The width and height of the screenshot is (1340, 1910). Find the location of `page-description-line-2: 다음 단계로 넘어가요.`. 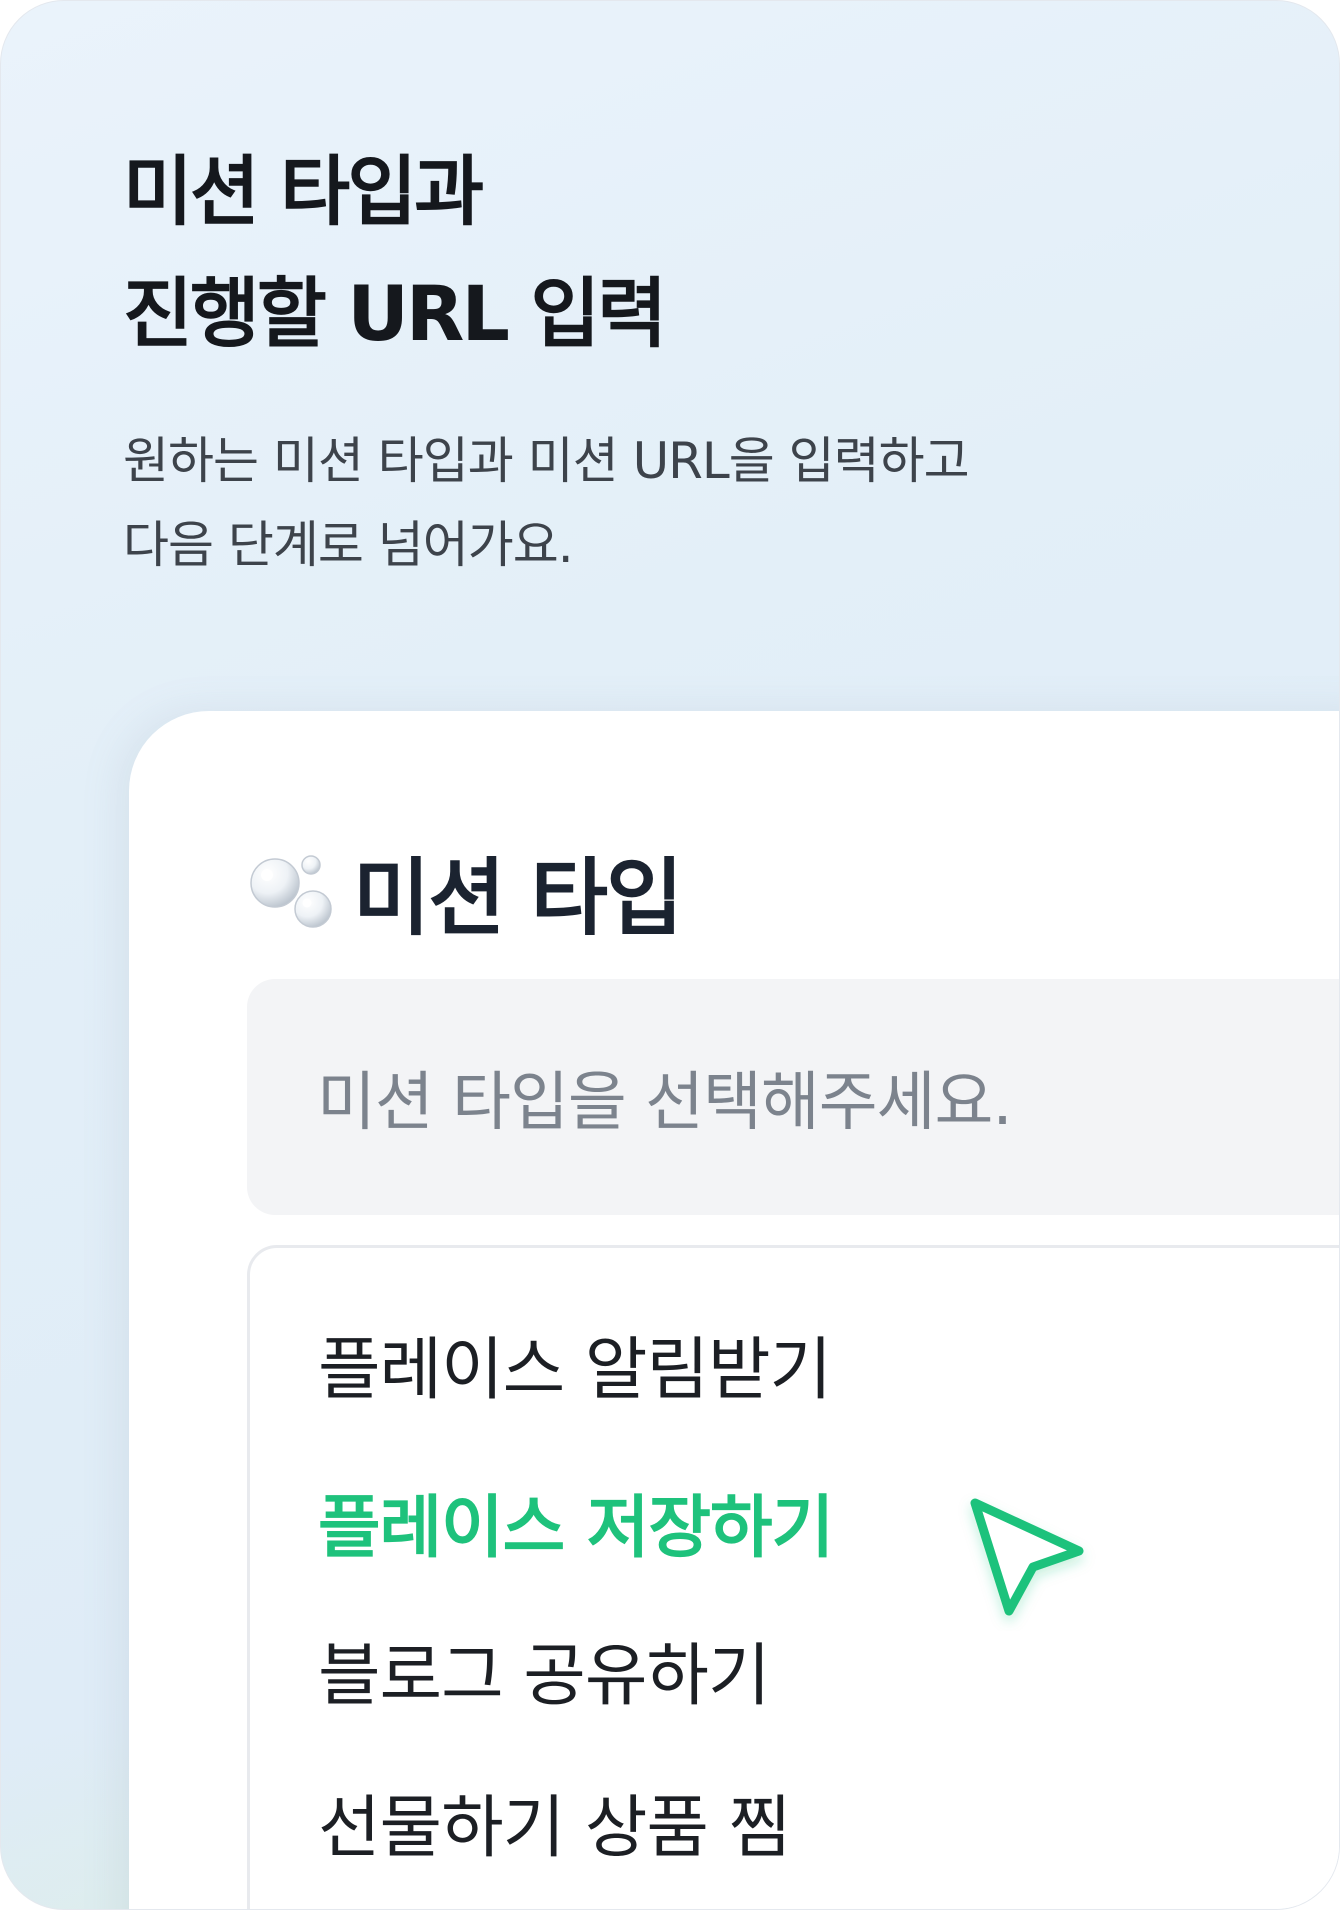

page-description-line-2: 다음 단계로 넘어가요. is located at coordinates (348, 545).